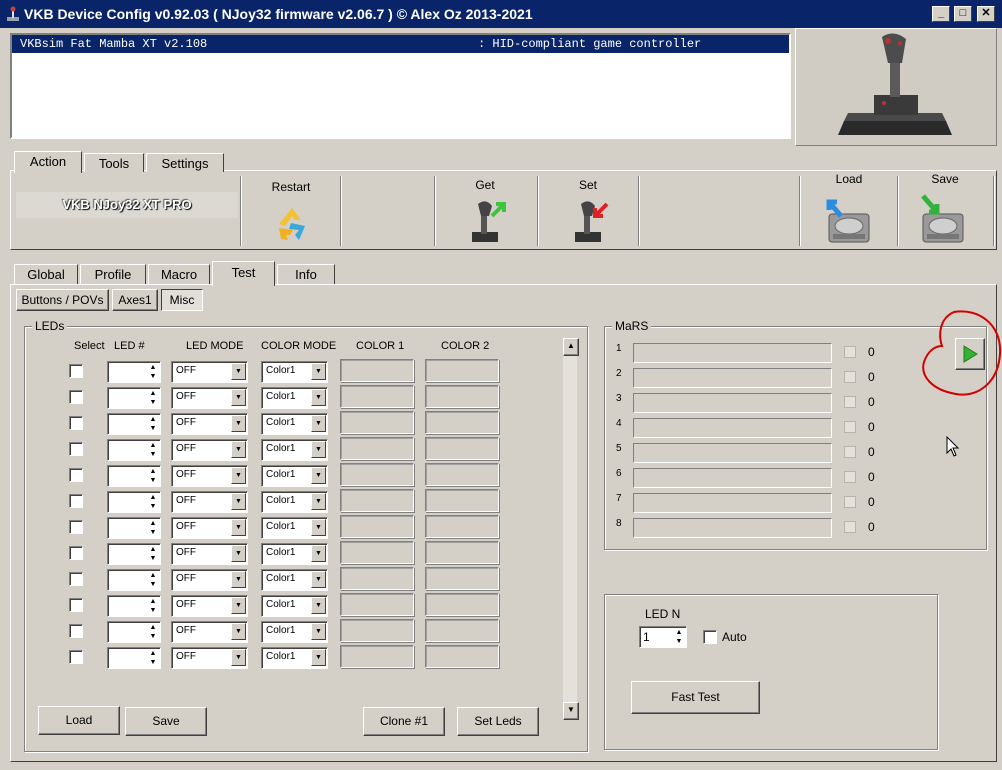 This screenshot has width=1002, height=770. Describe the element at coordinates (571, 347) in the screenshot. I see `scroll-up-arrow-icon: ▲` at that location.